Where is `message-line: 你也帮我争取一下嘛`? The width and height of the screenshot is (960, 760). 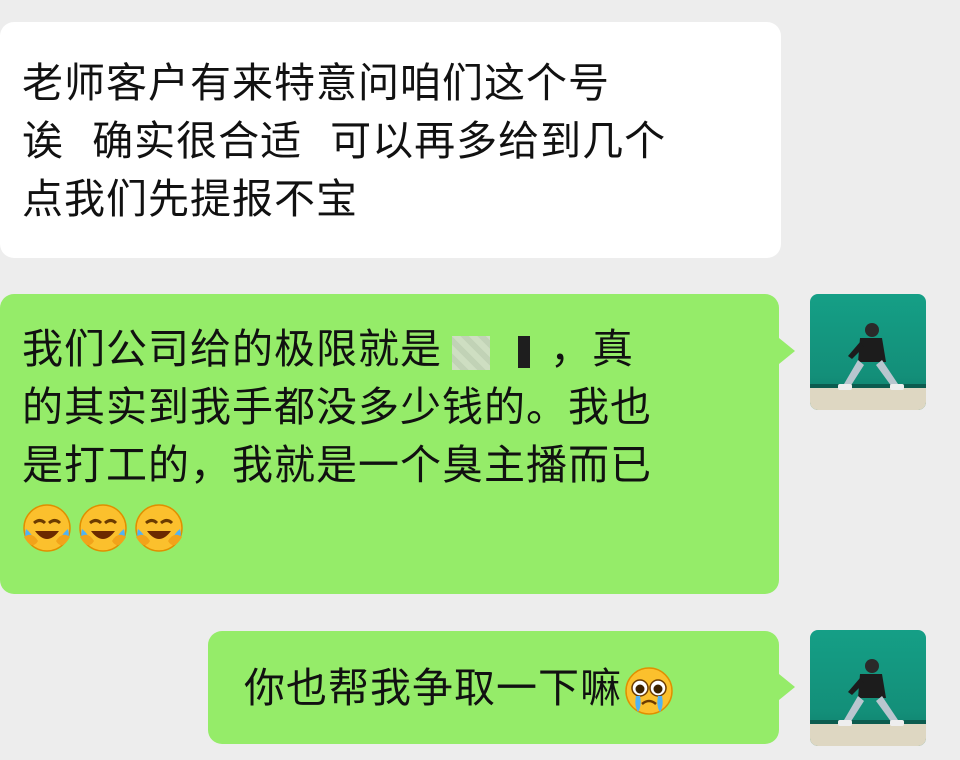
message-line: 你也帮我争取一下嘛 is located at coordinates (499, 688).